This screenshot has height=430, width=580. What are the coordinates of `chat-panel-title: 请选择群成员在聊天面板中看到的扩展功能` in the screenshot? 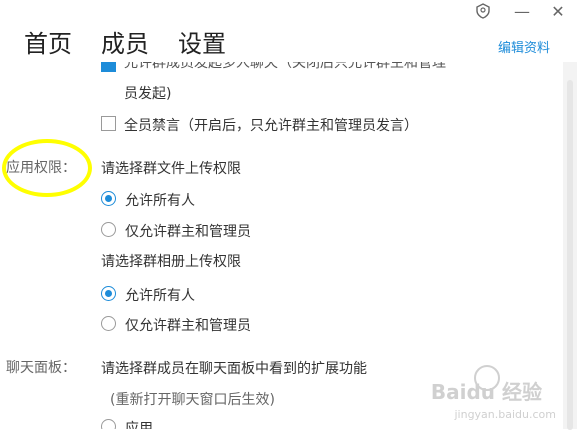 It's located at (234, 369).